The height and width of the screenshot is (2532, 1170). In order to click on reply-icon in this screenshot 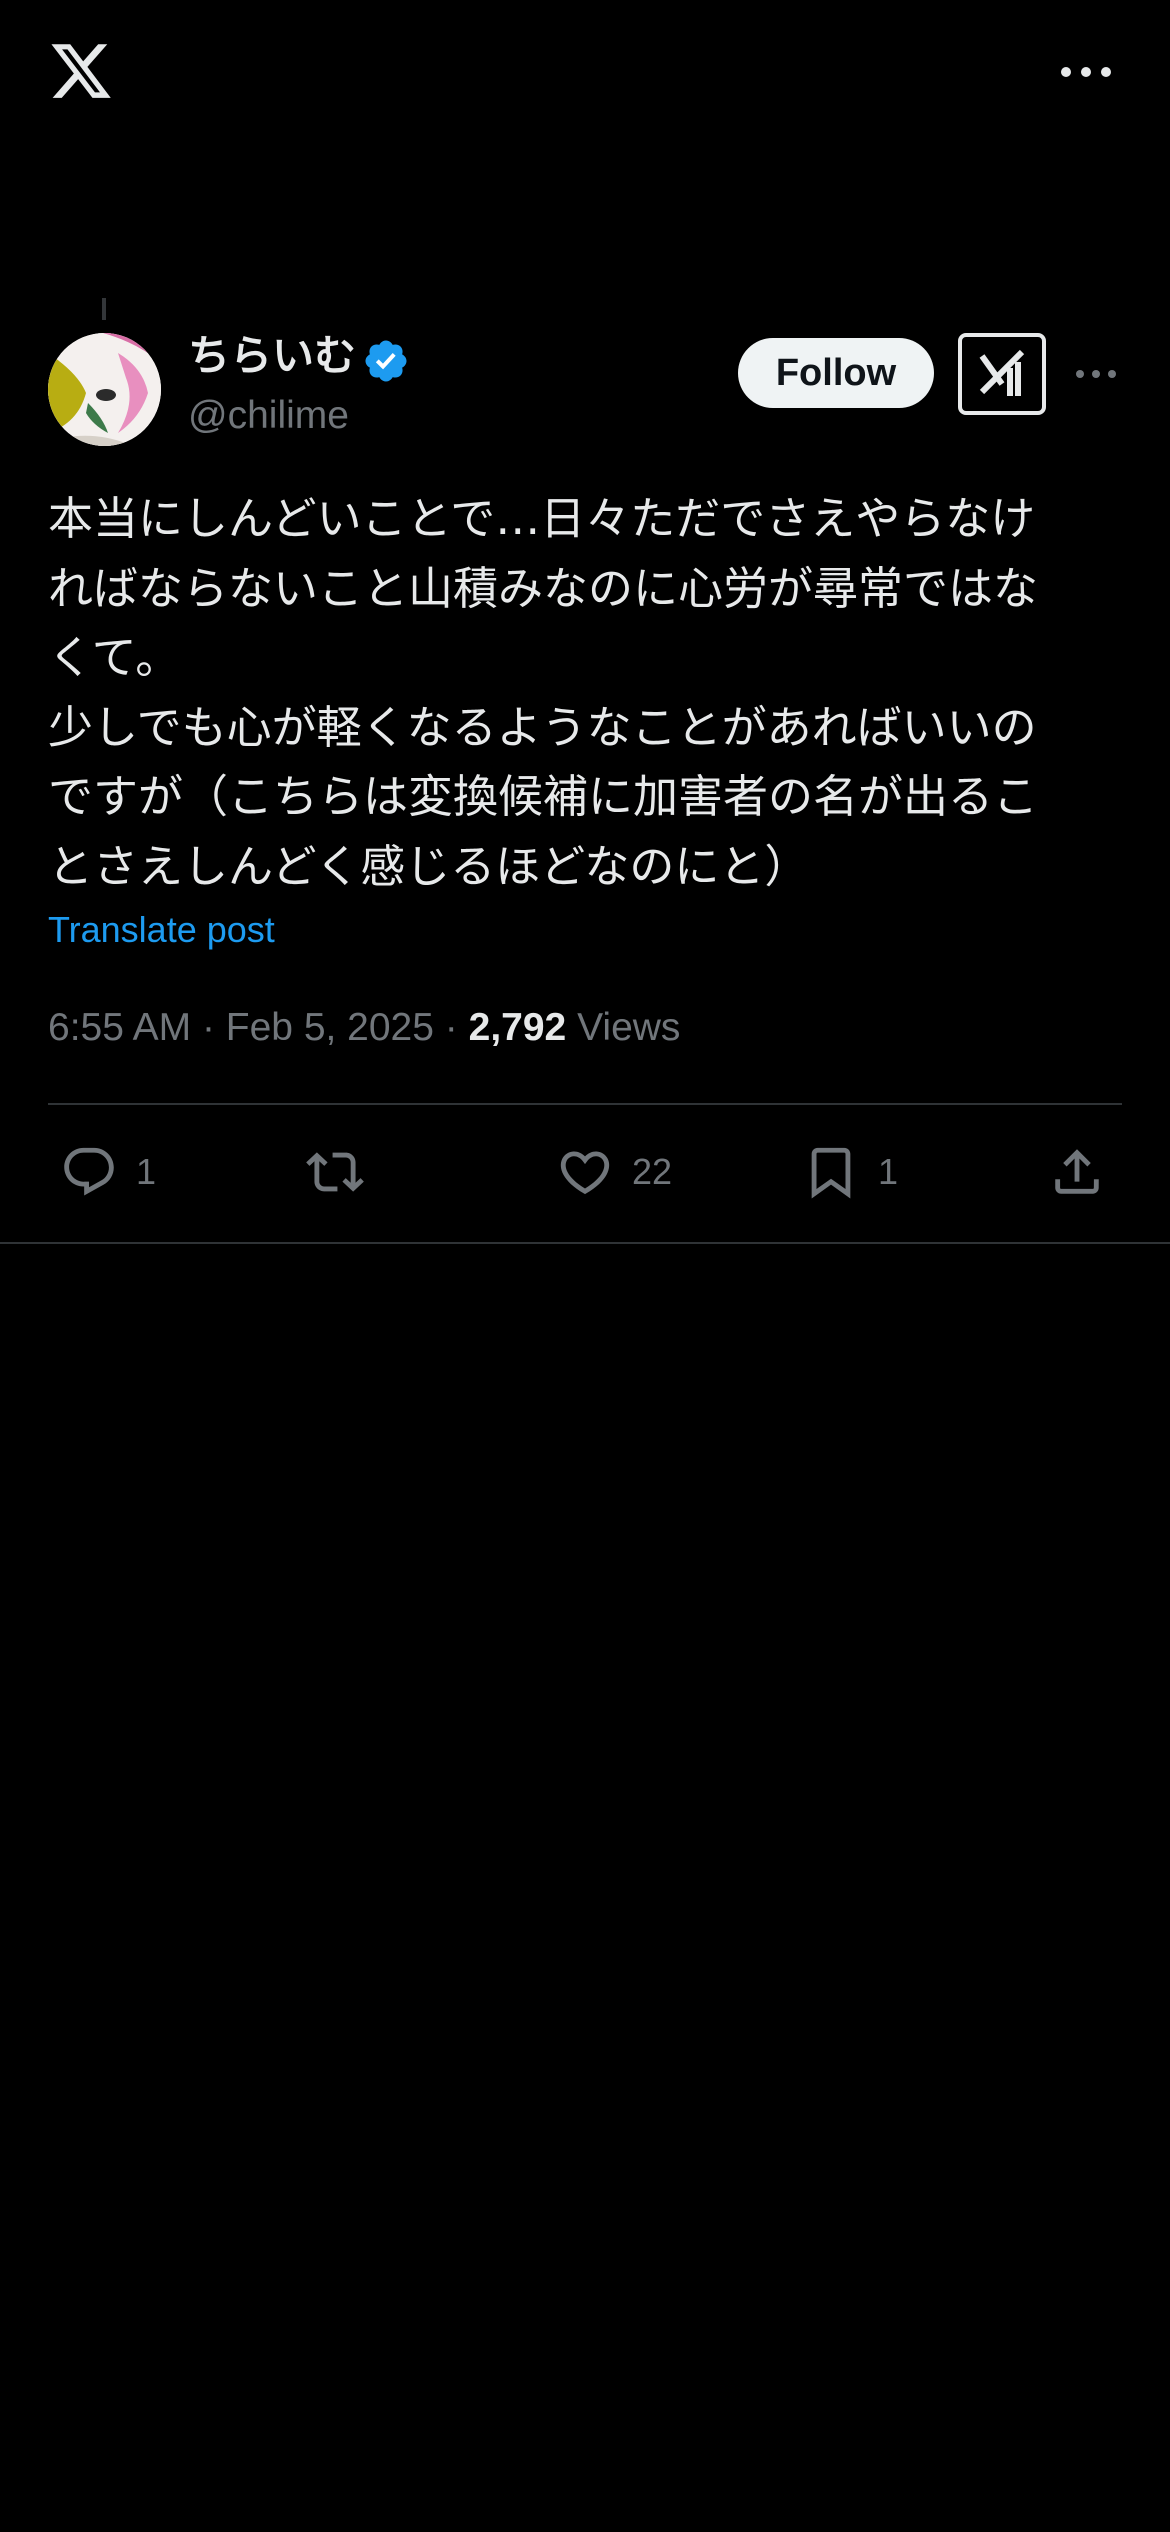, I will do `click(89, 1171)`.